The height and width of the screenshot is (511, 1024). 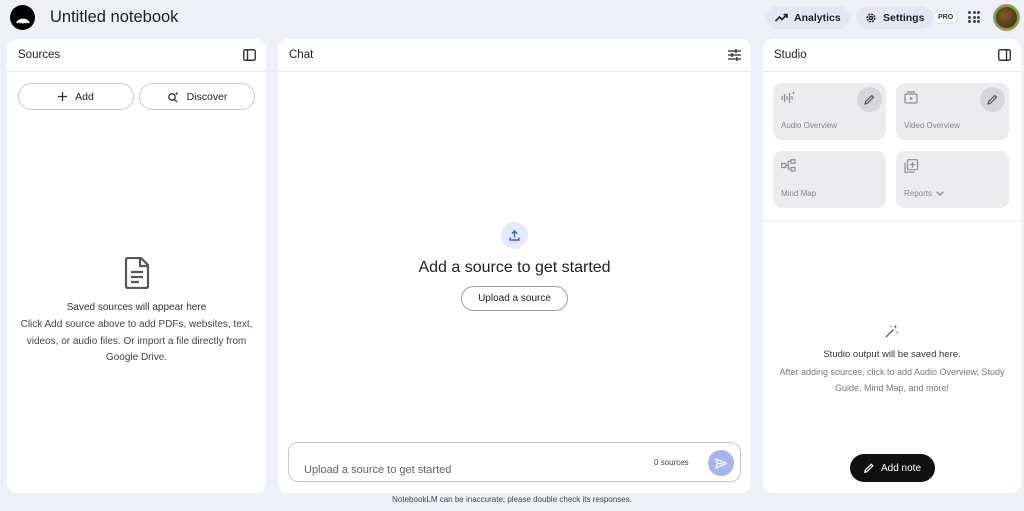 What do you see at coordinates (514, 298) in the screenshot?
I see `upload-source-button: Upload a source` at bounding box center [514, 298].